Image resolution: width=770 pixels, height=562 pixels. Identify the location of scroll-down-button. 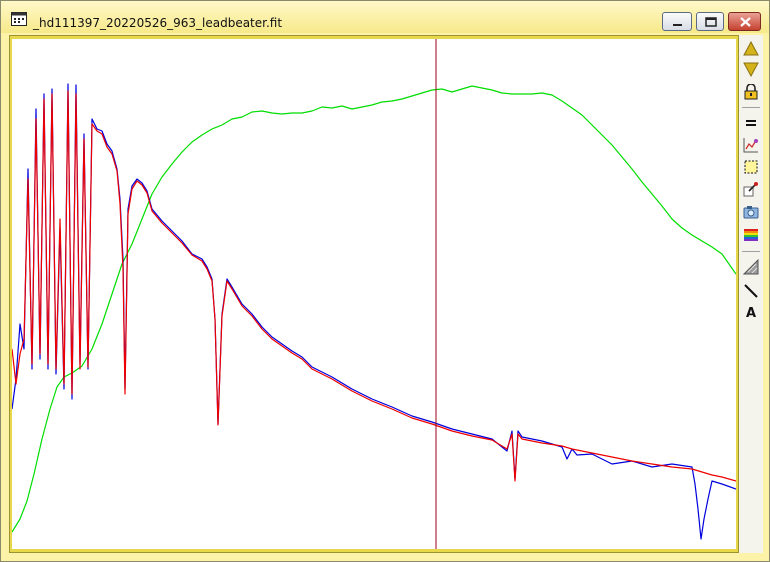
(751, 69).